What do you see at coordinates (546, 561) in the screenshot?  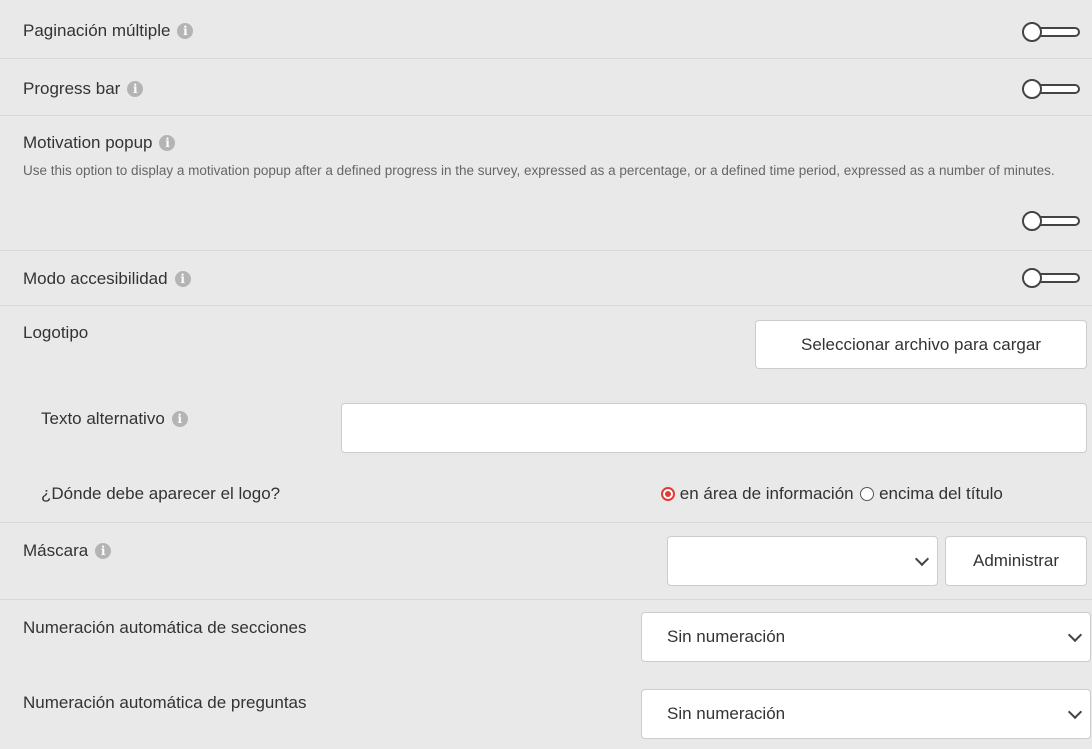 I see `mask-row: Máscara i Administrar` at bounding box center [546, 561].